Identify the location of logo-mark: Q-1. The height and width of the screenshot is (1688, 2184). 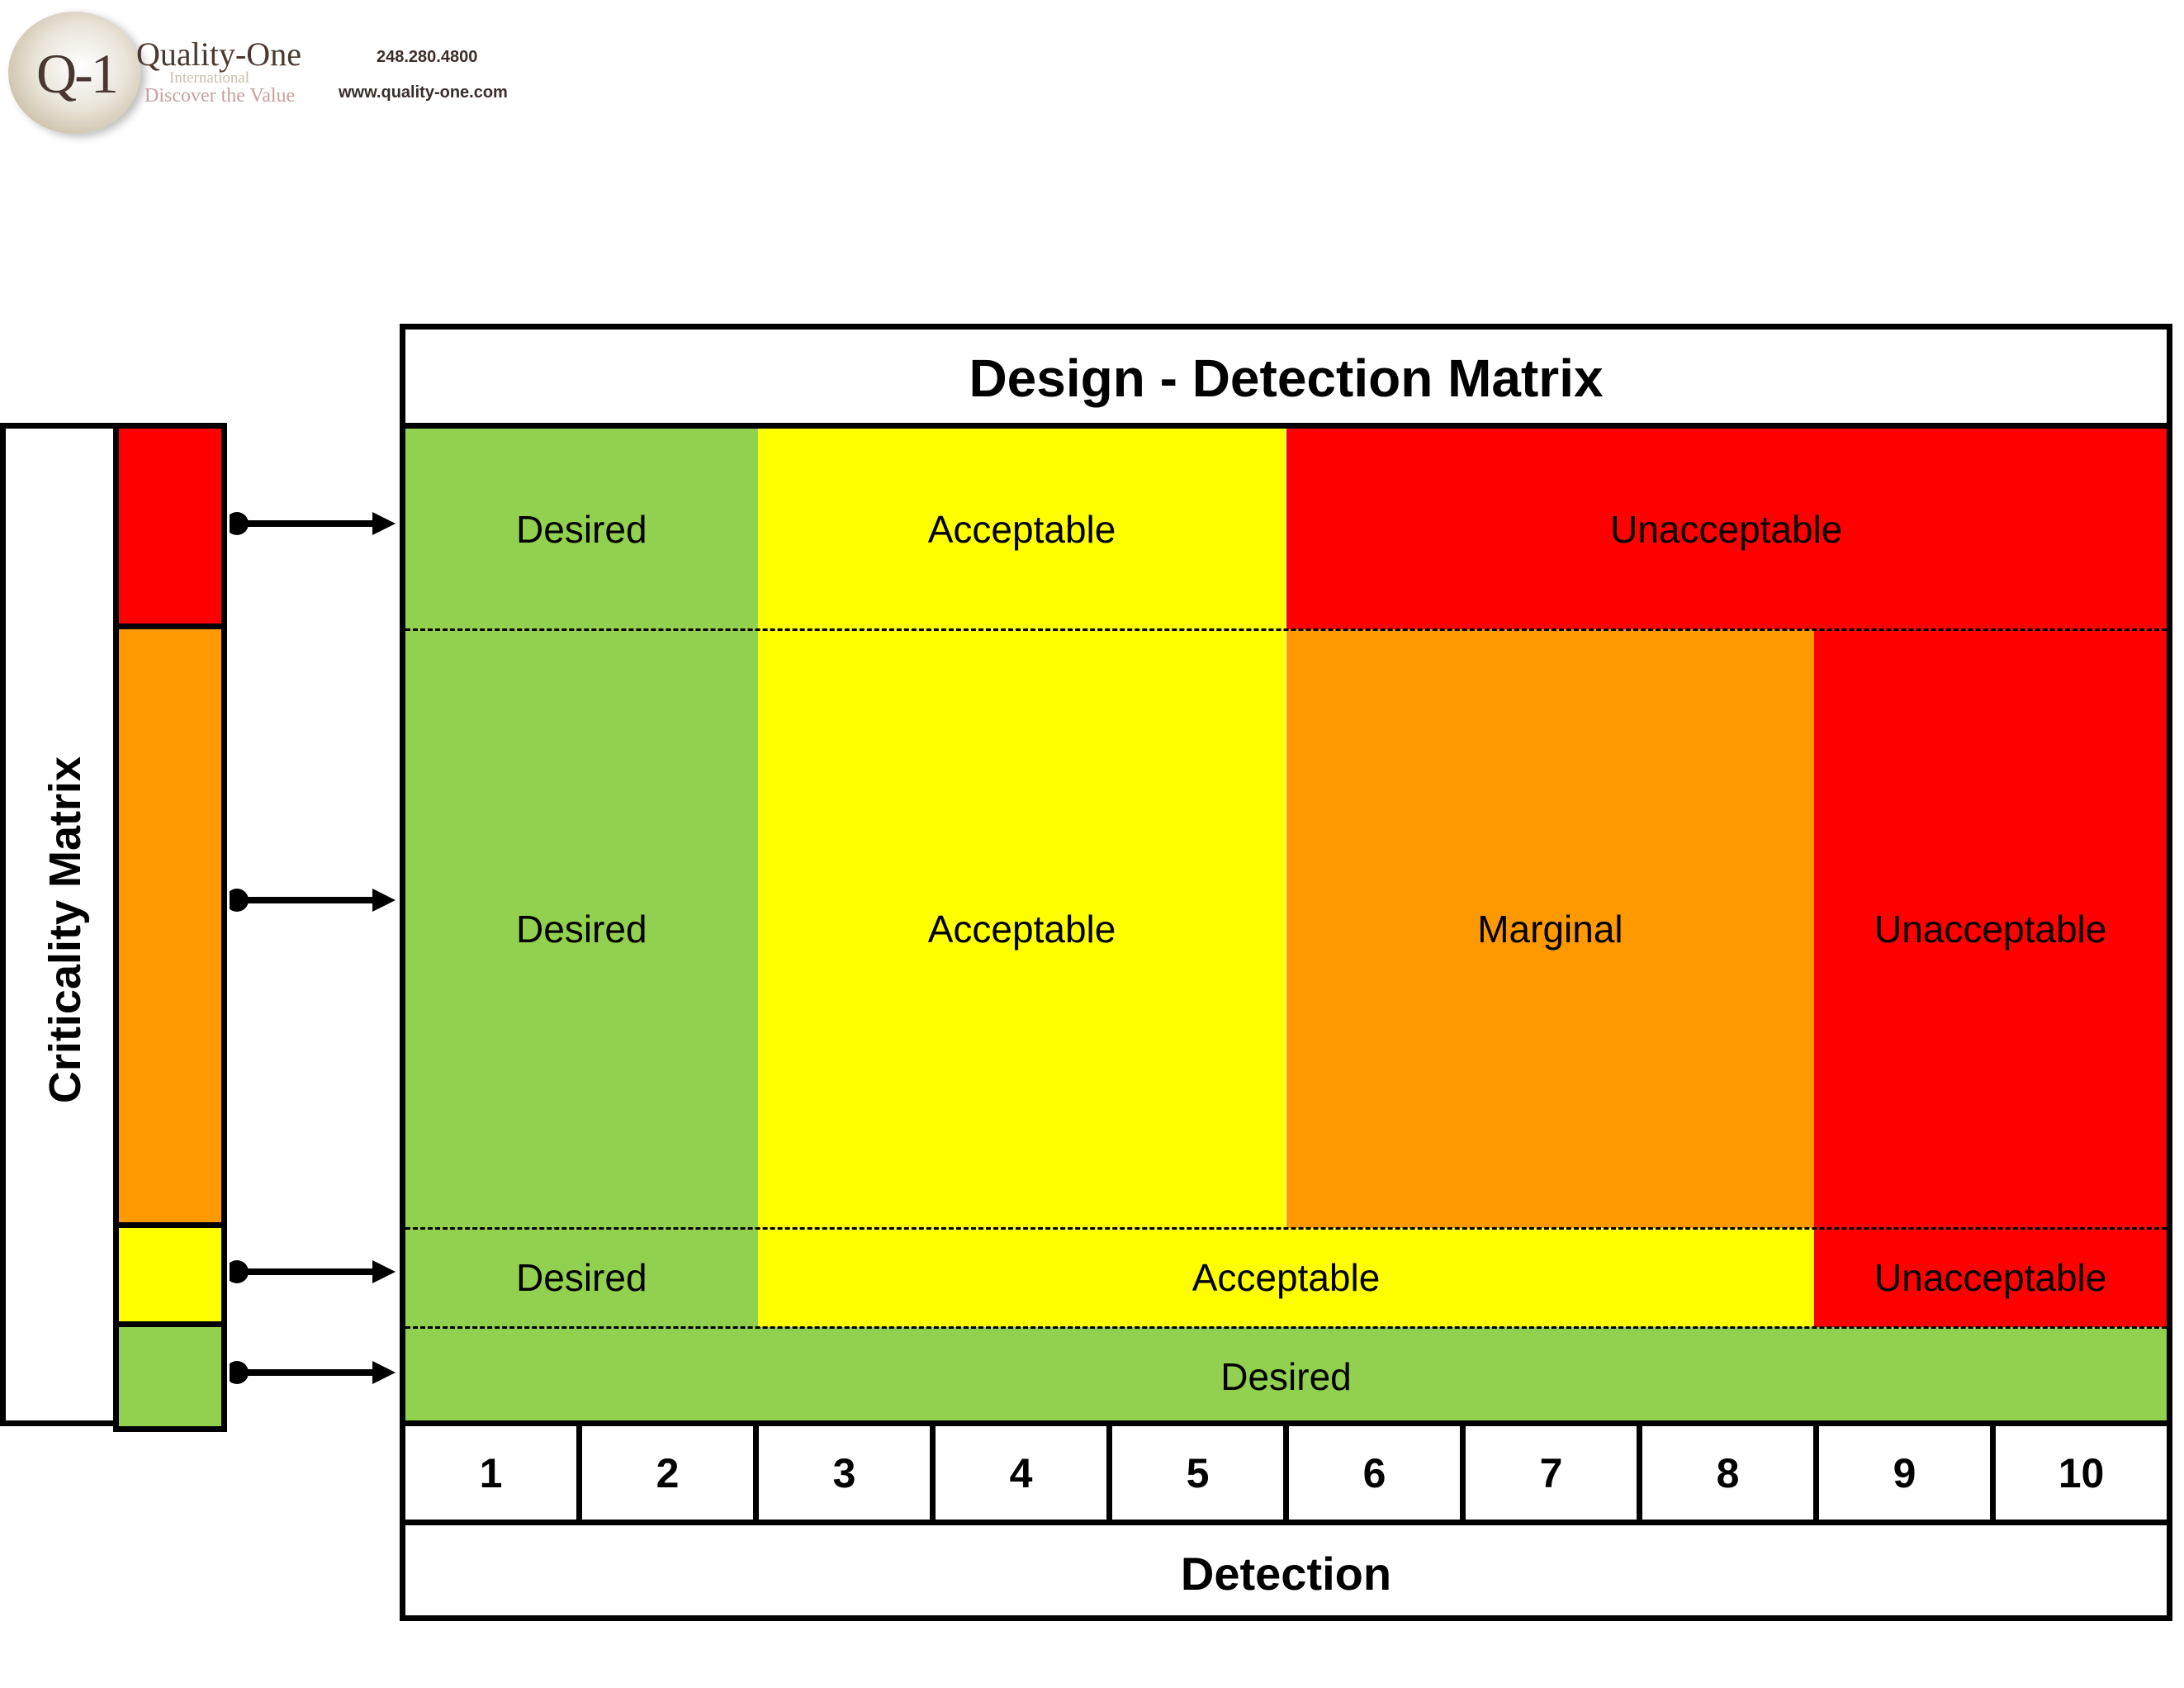
(77, 73).